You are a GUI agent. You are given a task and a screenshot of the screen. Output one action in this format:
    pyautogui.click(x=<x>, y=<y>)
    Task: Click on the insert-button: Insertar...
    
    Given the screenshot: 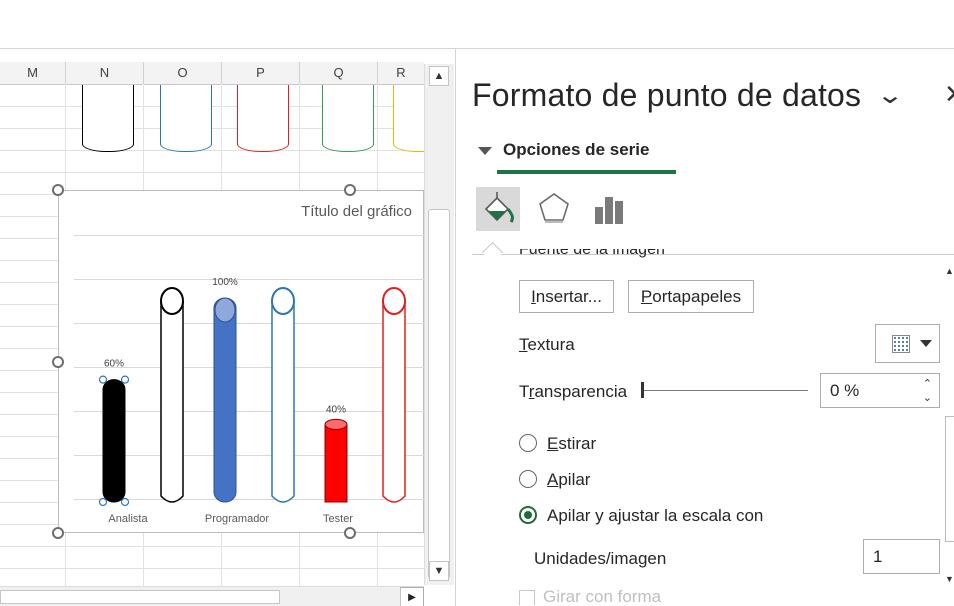 What is the action you would take?
    pyautogui.click(x=566, y=296)
    